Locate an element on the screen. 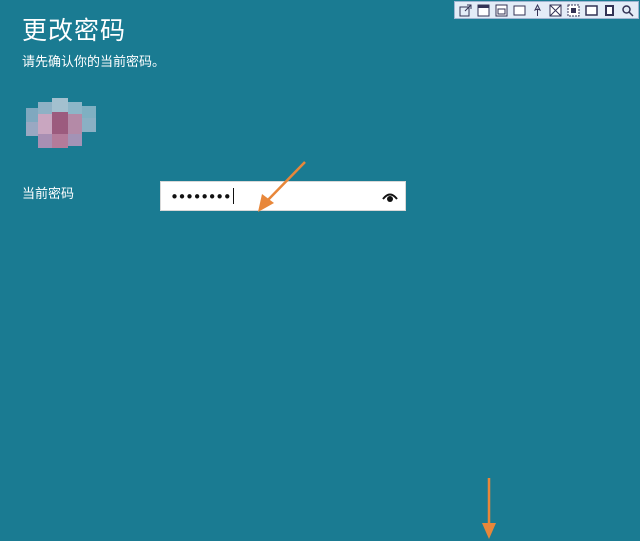  current-password-label: 当前密码 is located at coordinates (48, 194).